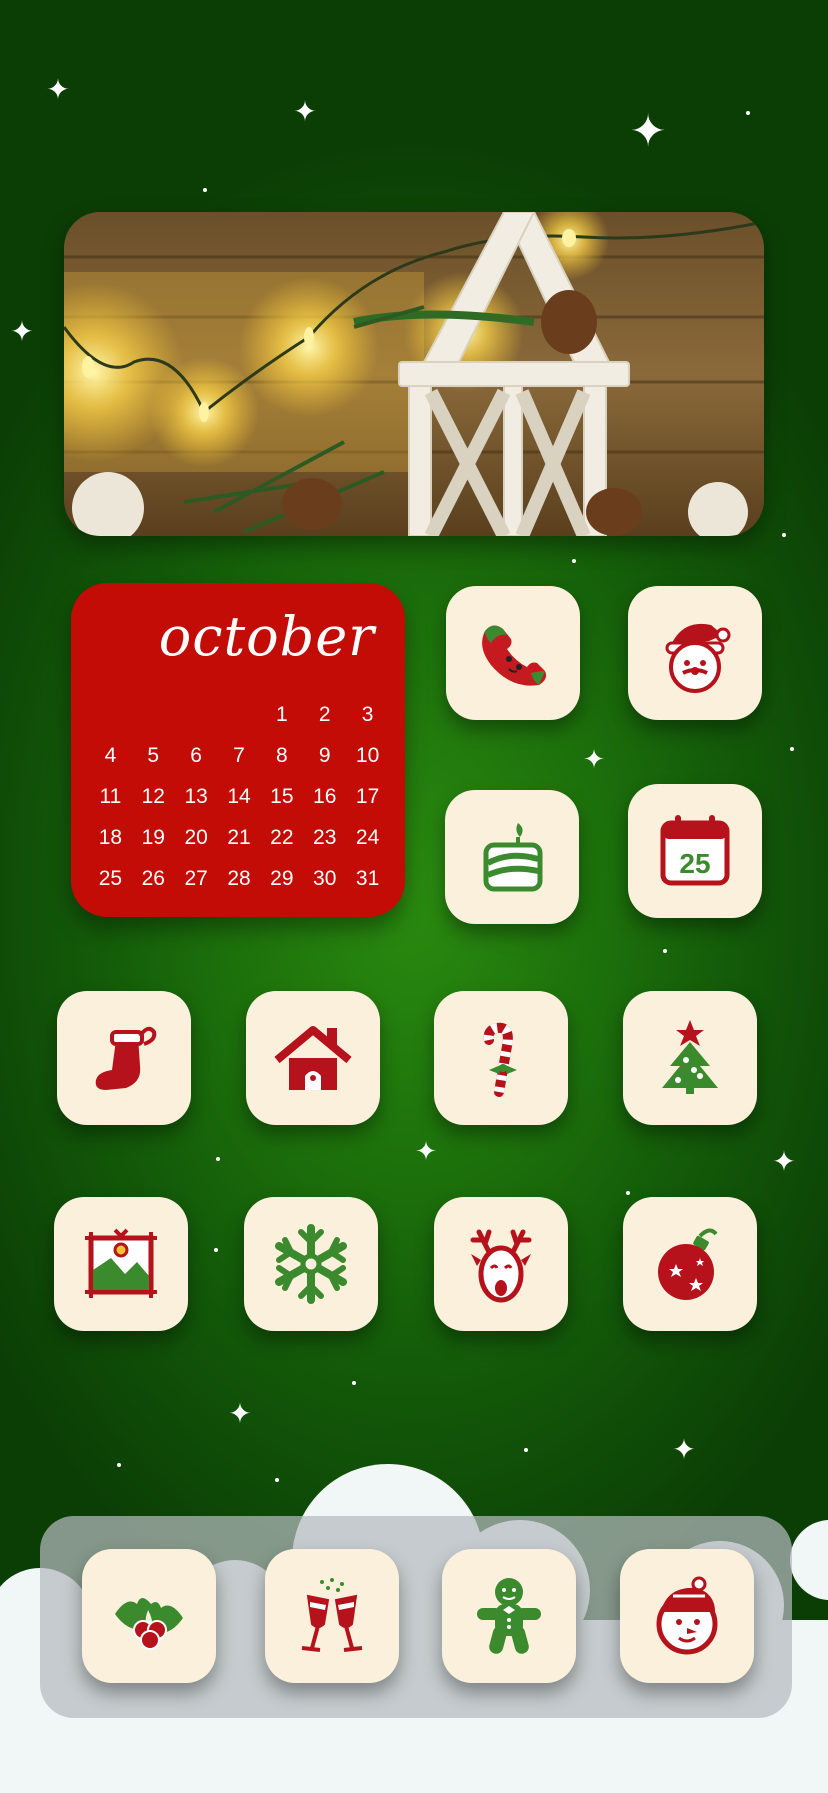  Describe the element at coordinates (514, 655) in the screenshot. I see `phone-icon` at that location.